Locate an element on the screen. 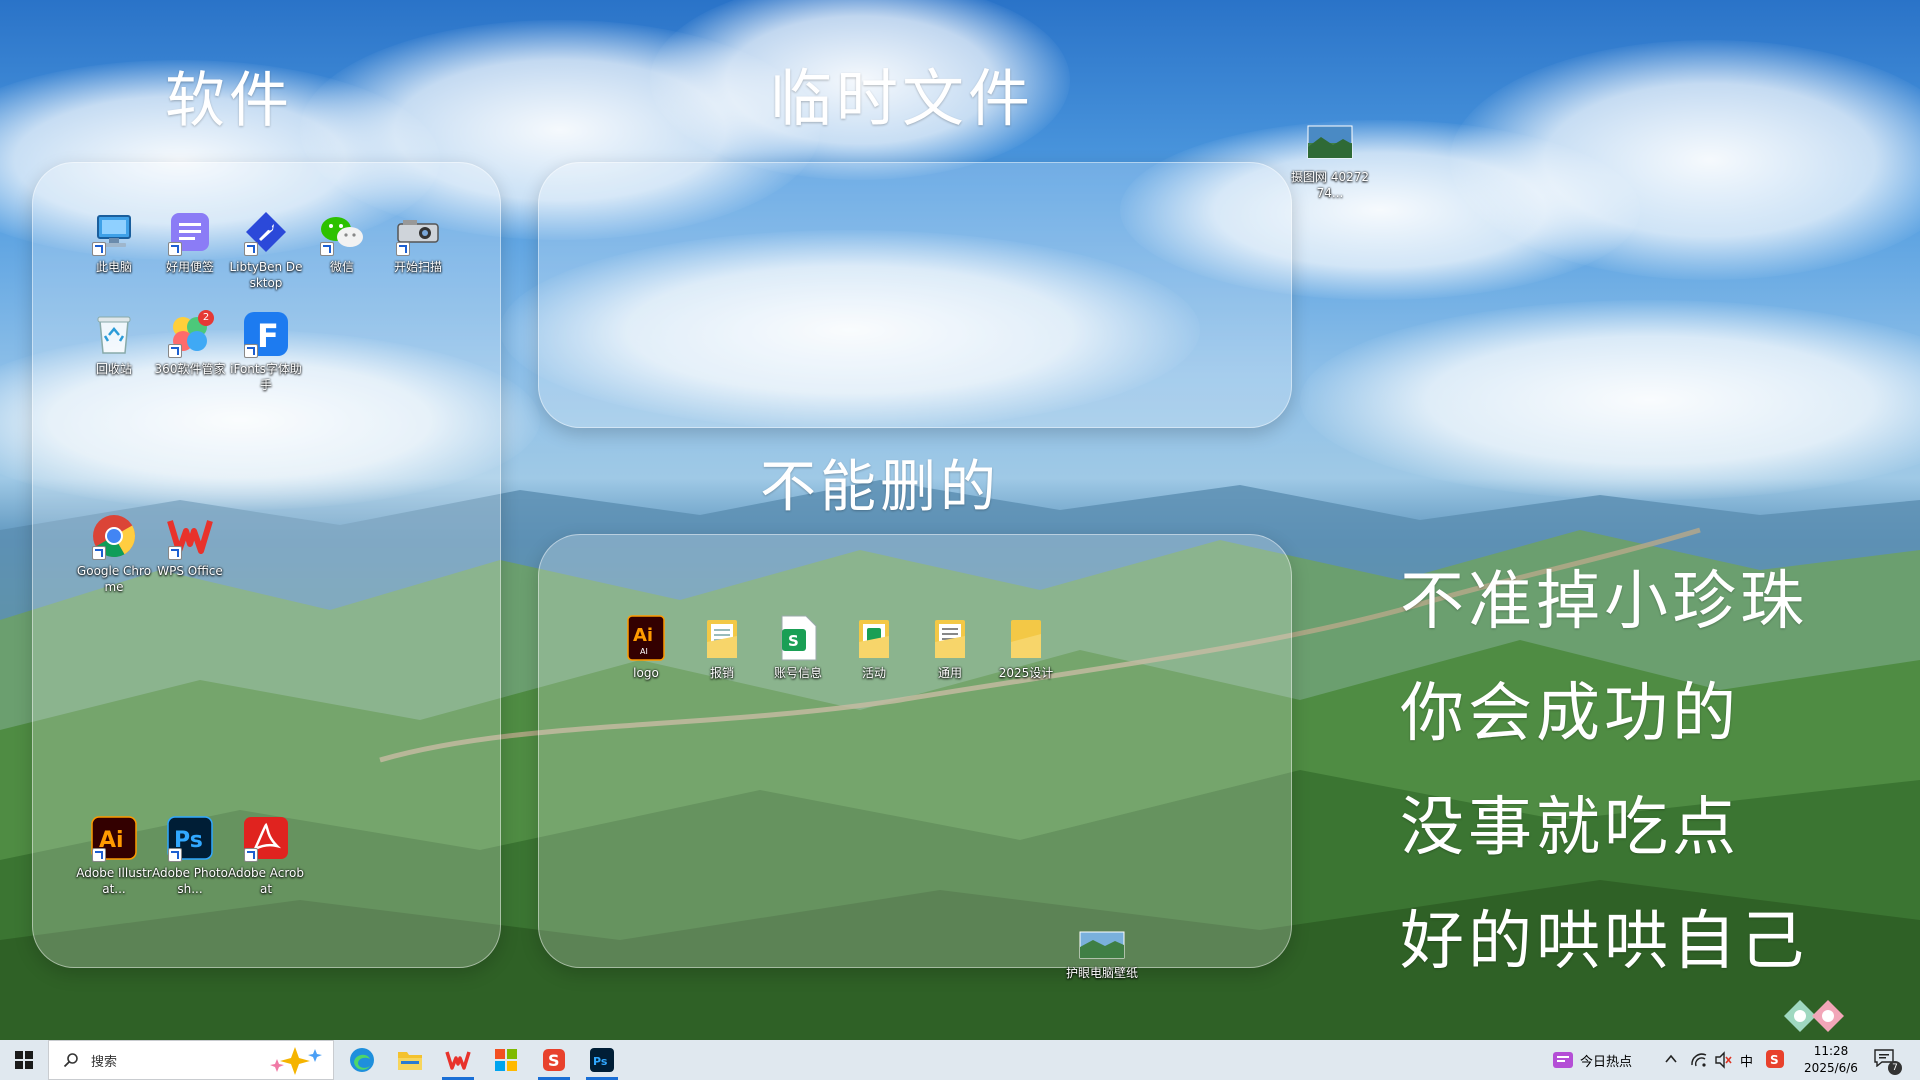 The width and height of the screenshot is (1920, 1080). taskbar-edge is located at coordinates (362, 1060).